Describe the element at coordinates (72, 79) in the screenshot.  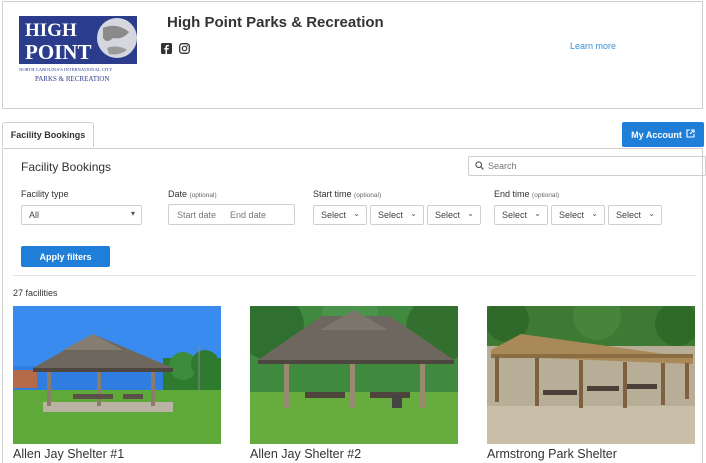
I see `logo-subtitle: PARKS & RECREATION` at that location.